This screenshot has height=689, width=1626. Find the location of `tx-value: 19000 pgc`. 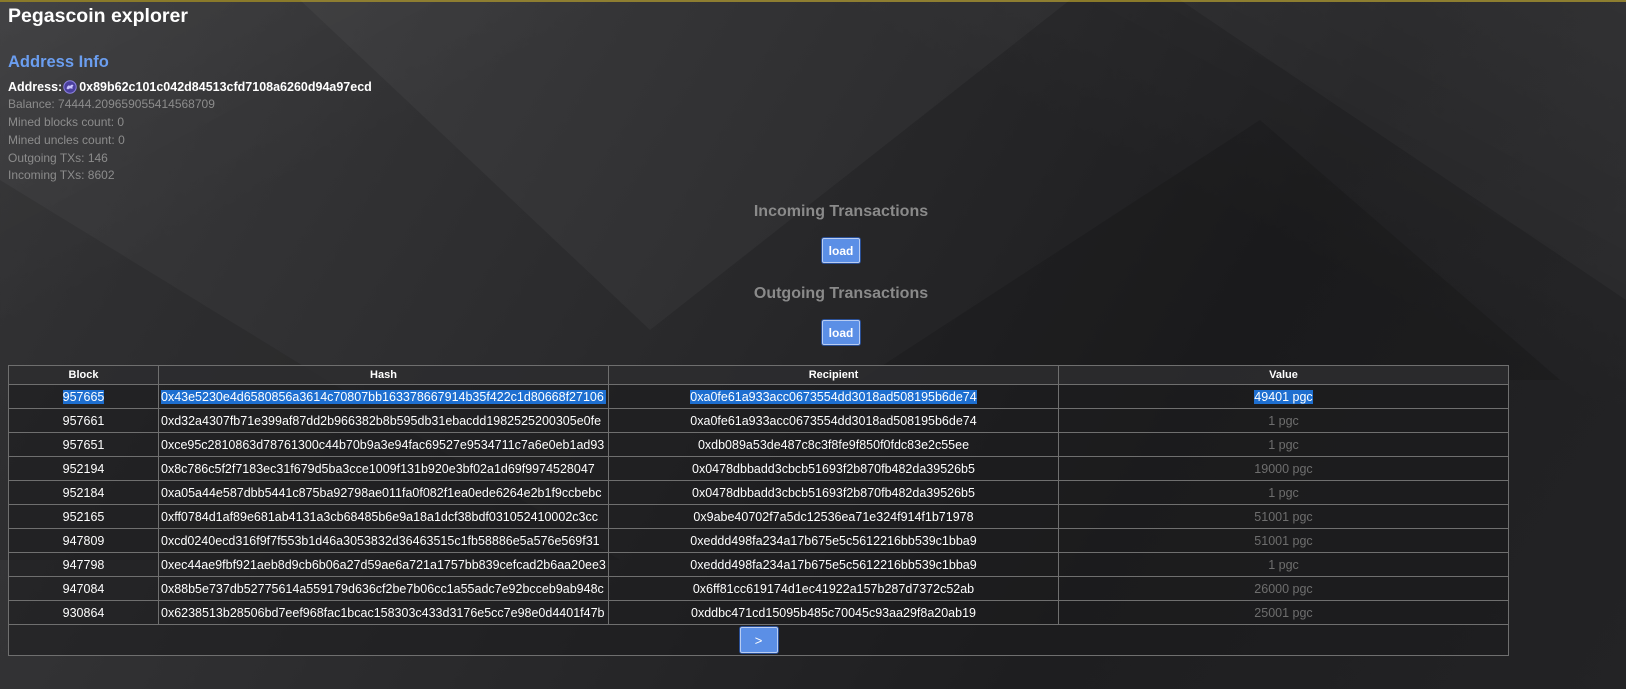

tx-value: 19000 pgc is located at coordinates (1283, 468).